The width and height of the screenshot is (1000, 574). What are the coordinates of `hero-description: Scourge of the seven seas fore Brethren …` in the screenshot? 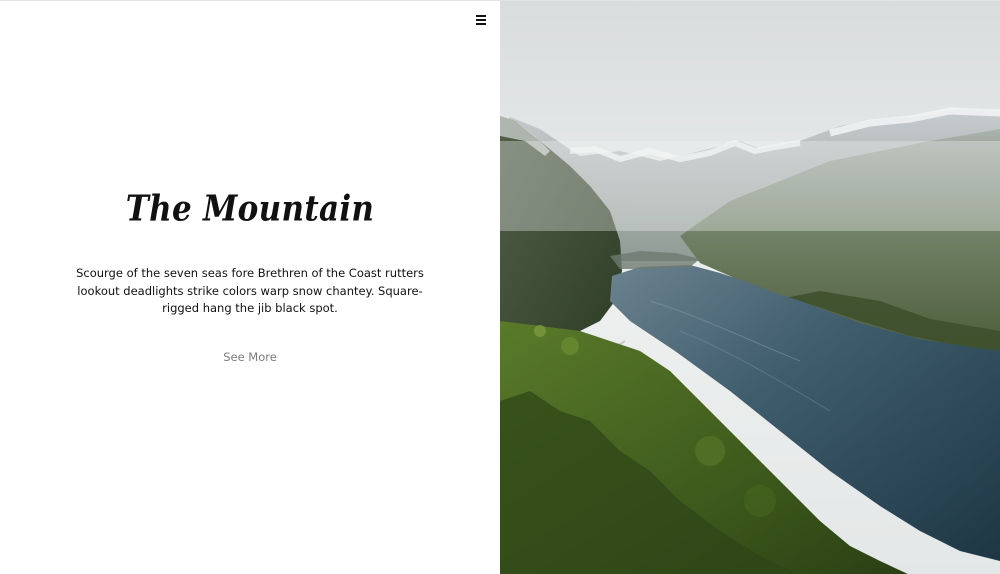 It's located at (250, 290).